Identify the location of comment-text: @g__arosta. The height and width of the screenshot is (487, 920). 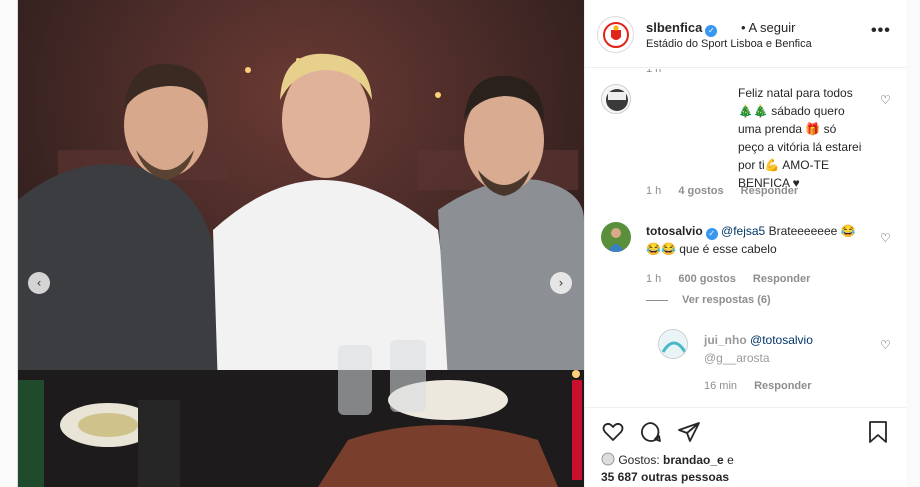
(737, 358).